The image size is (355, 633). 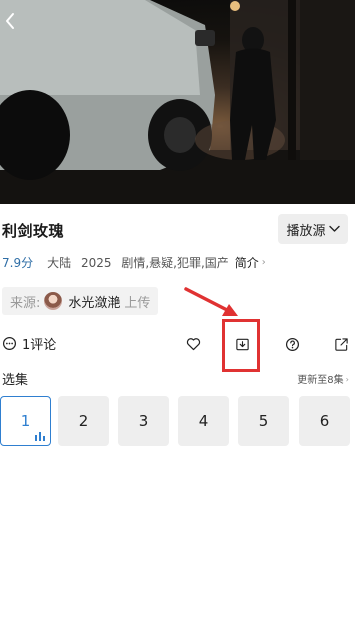 I want to click on episode-button: 2, so click(x=83, y=421).